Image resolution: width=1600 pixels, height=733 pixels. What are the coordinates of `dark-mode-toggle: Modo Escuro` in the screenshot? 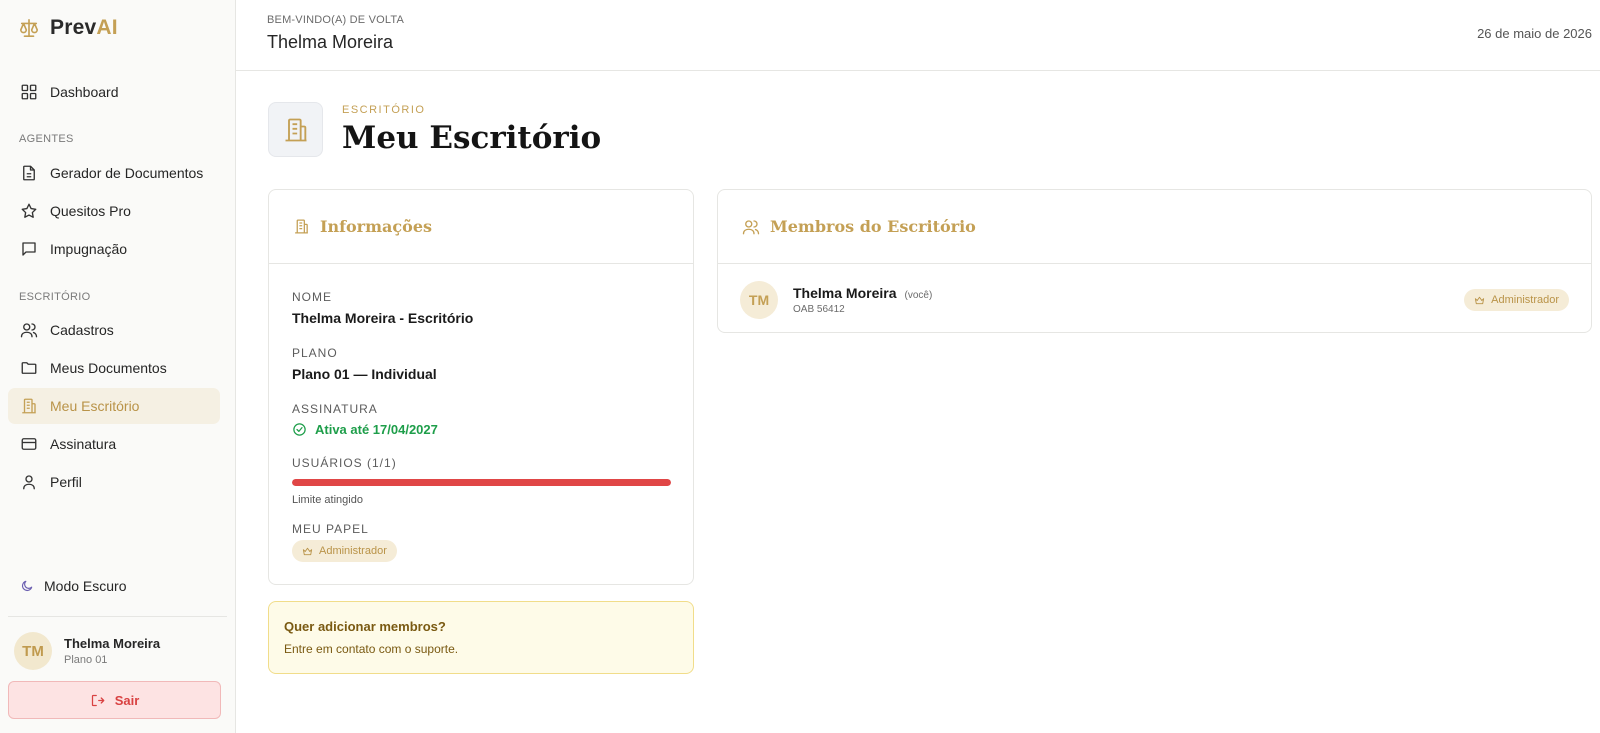 It's located at (73, 586).